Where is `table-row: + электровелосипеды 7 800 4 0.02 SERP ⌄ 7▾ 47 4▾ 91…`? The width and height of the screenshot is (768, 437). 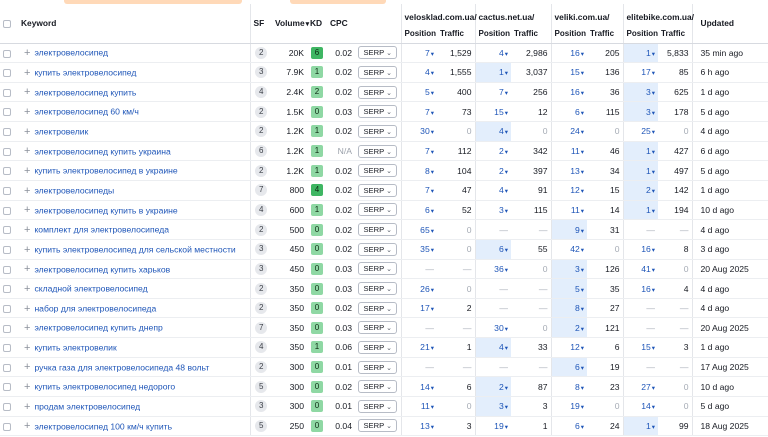
table-row: + электровелосипеды 7 800 4 0.02 SERP ⌄ 7▾ 47 4▾ 91… is located at coordinates (384, 190).